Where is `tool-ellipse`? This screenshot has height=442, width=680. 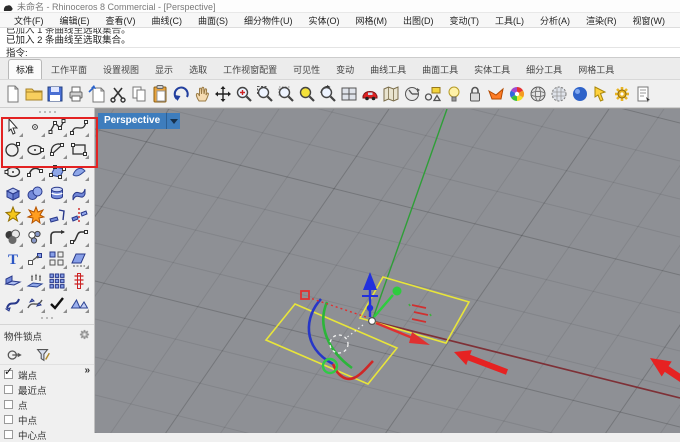
tool-ellipse is located at coordinates (35, 149).